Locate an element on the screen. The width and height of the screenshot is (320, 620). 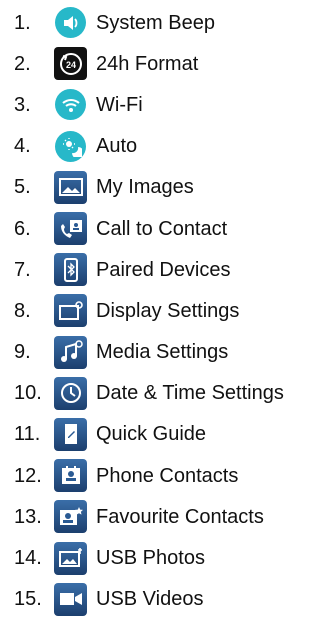
item-number: 8. is located at coordinates (22, 310).